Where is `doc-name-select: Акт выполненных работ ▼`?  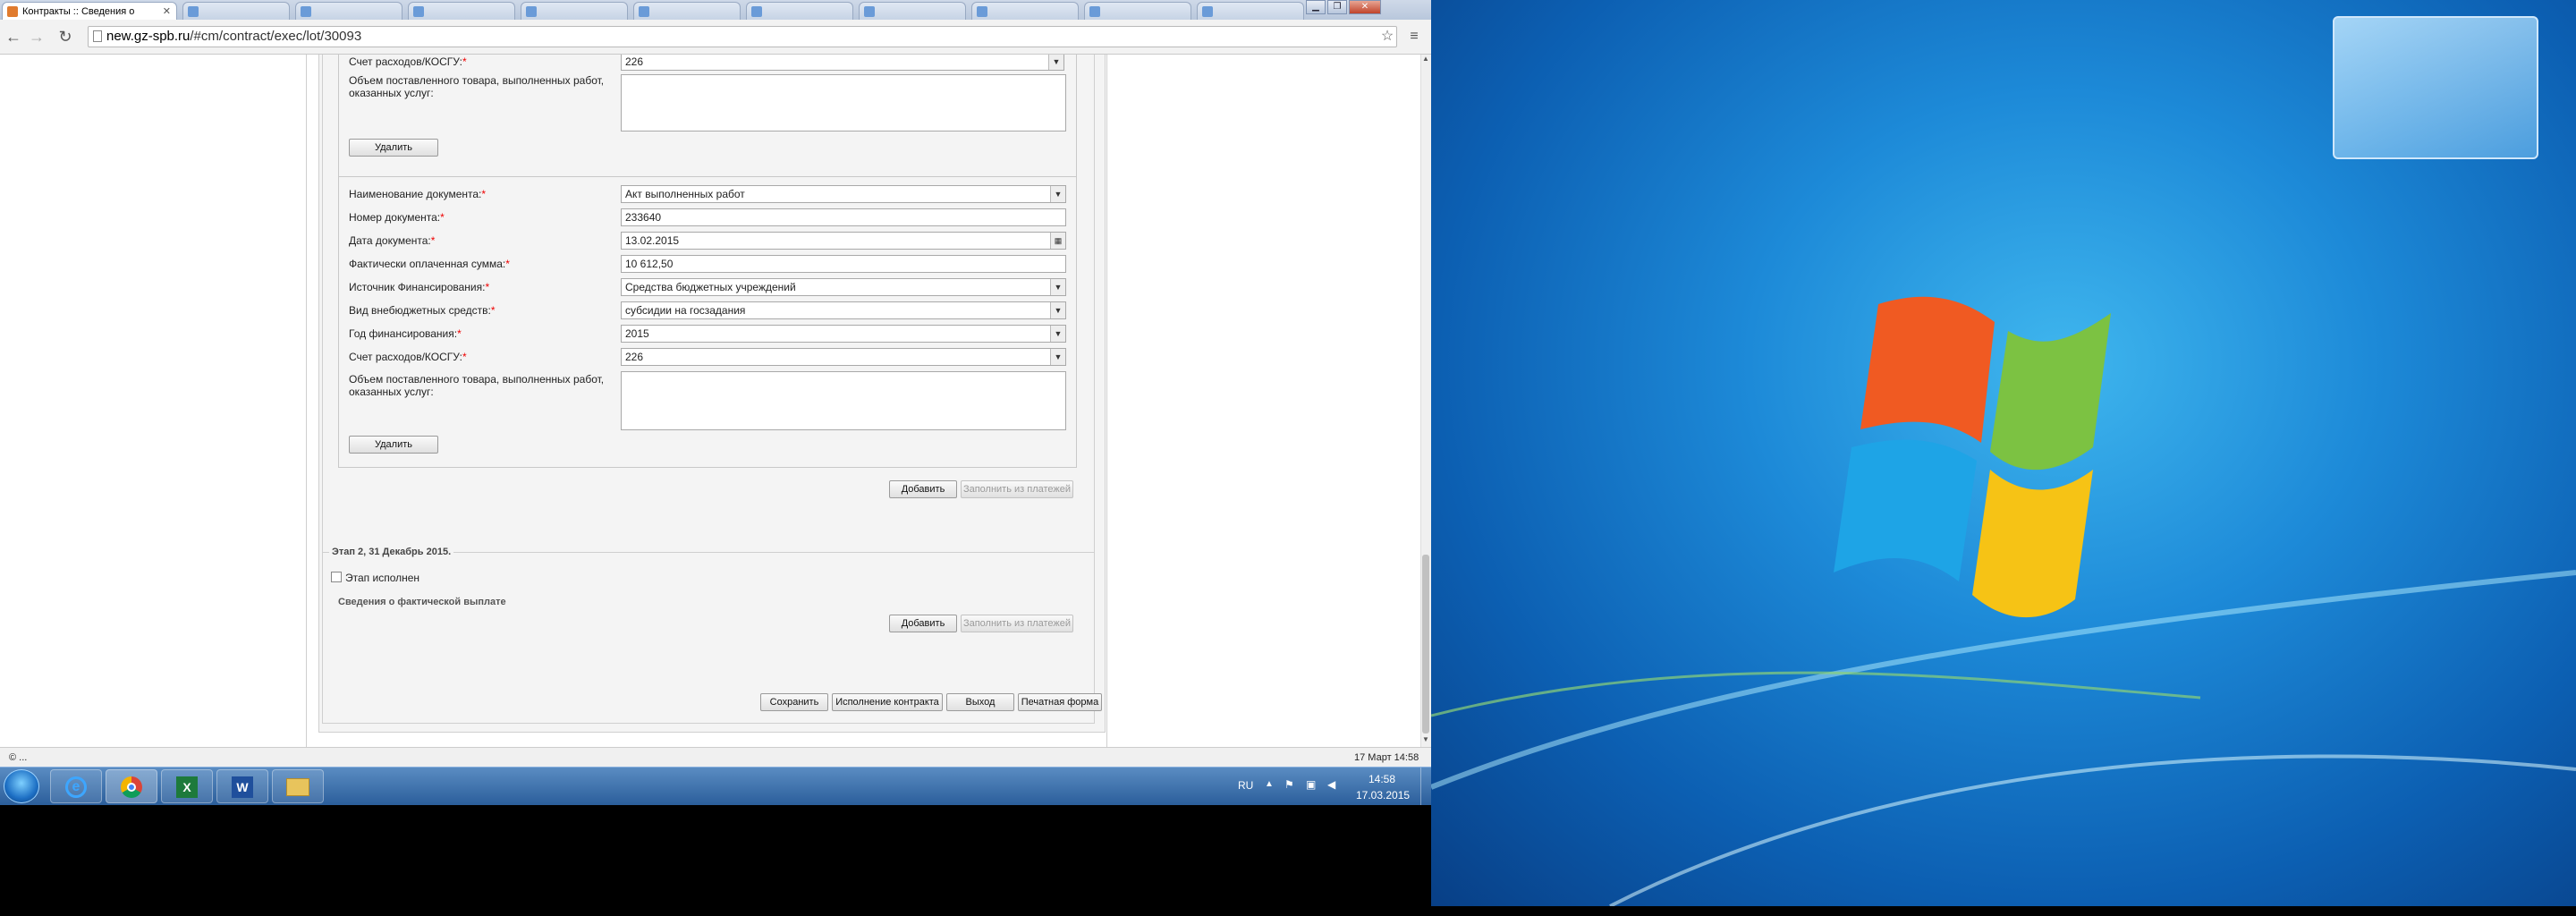
doc-name-select: Акт выполненных работ ▼ is located at coordinates (843, 194).